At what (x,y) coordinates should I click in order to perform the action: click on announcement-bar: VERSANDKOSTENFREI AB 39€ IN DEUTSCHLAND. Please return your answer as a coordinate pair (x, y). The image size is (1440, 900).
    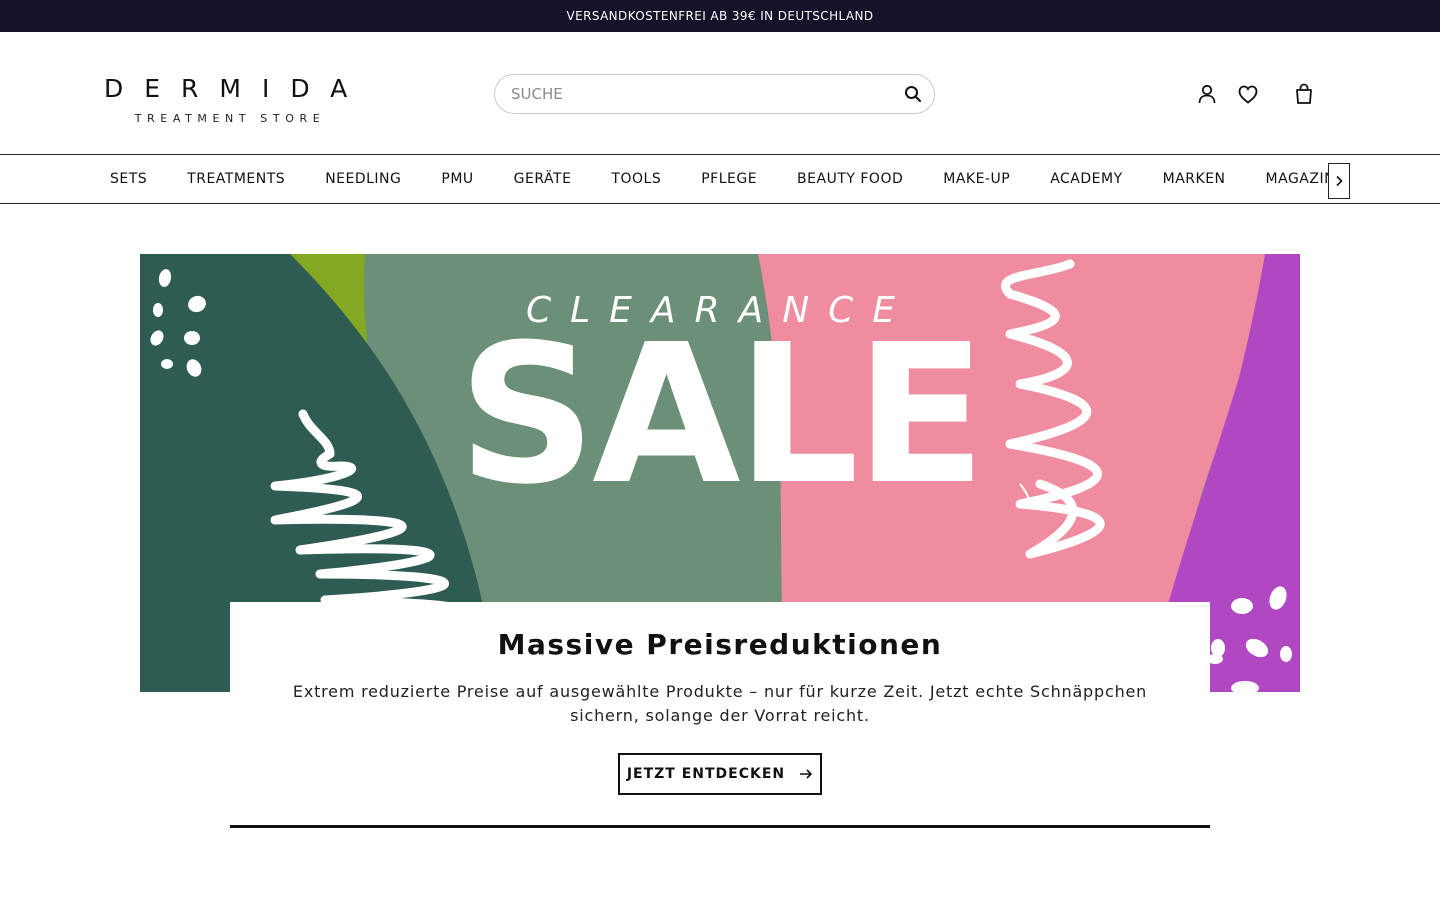
    Looking at the image, I should click on (720, 16).